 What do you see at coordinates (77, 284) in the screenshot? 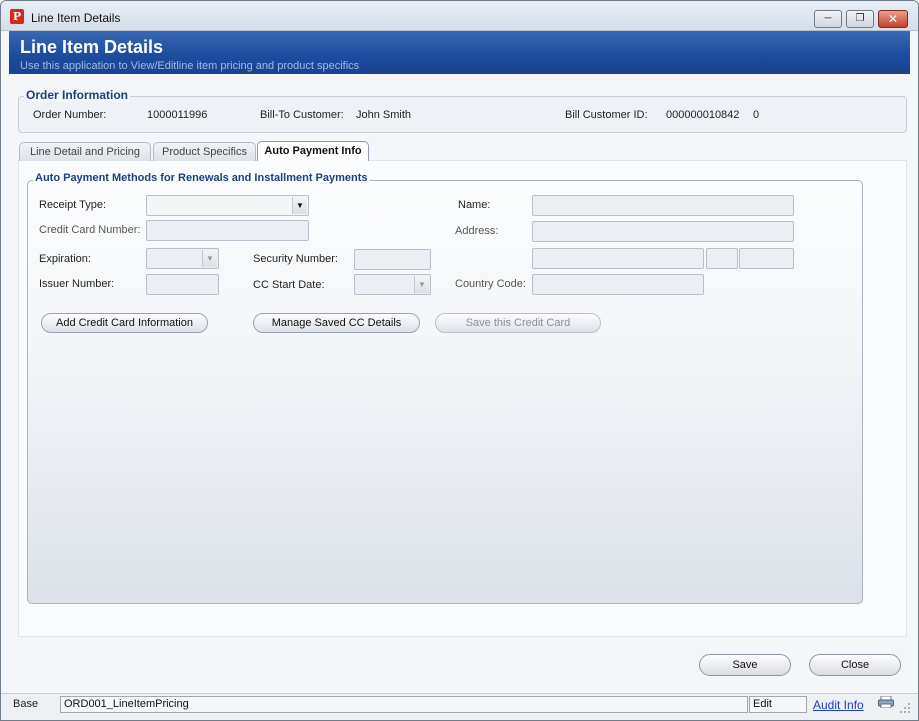
I see `issuer-number-label: Issuer Number:` at bounding box center [77, 284].